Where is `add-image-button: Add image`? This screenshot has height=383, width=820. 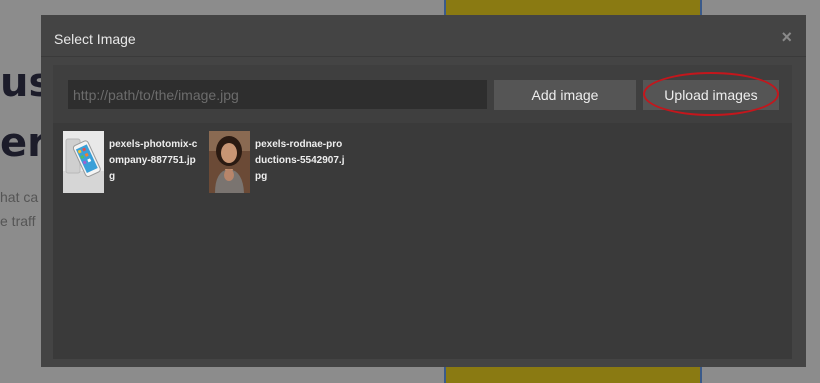
add-image-button: Add image is located at coordinates (565, 95).